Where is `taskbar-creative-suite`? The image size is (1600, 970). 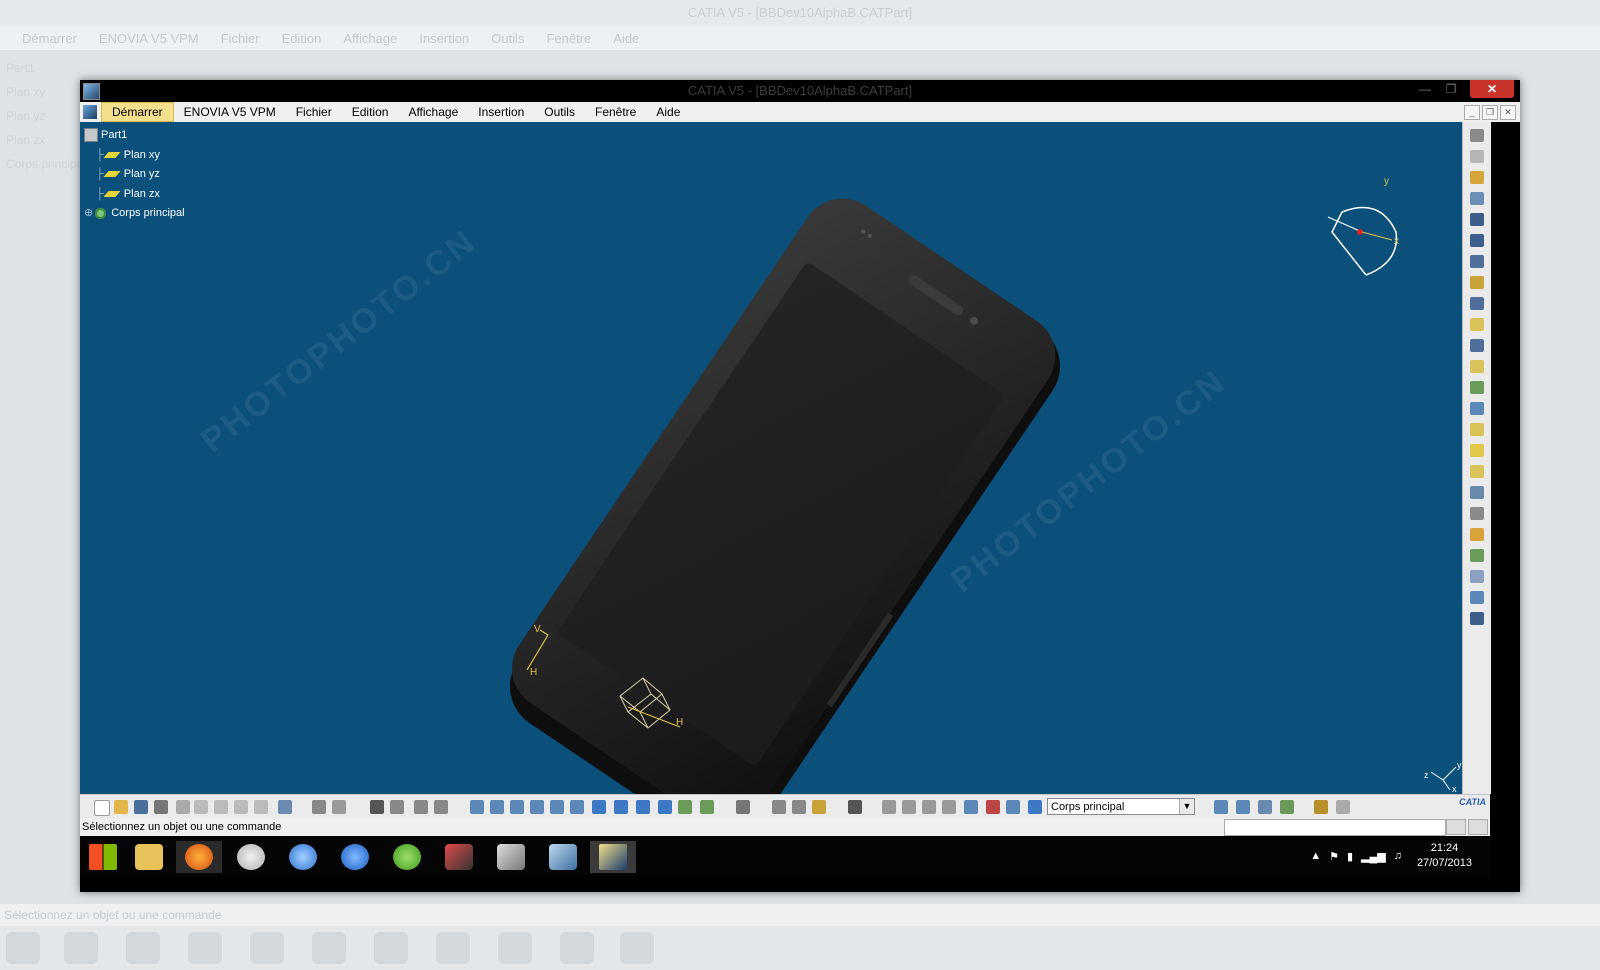 taskbar-creative-suite is located at coordinates (459, 857).